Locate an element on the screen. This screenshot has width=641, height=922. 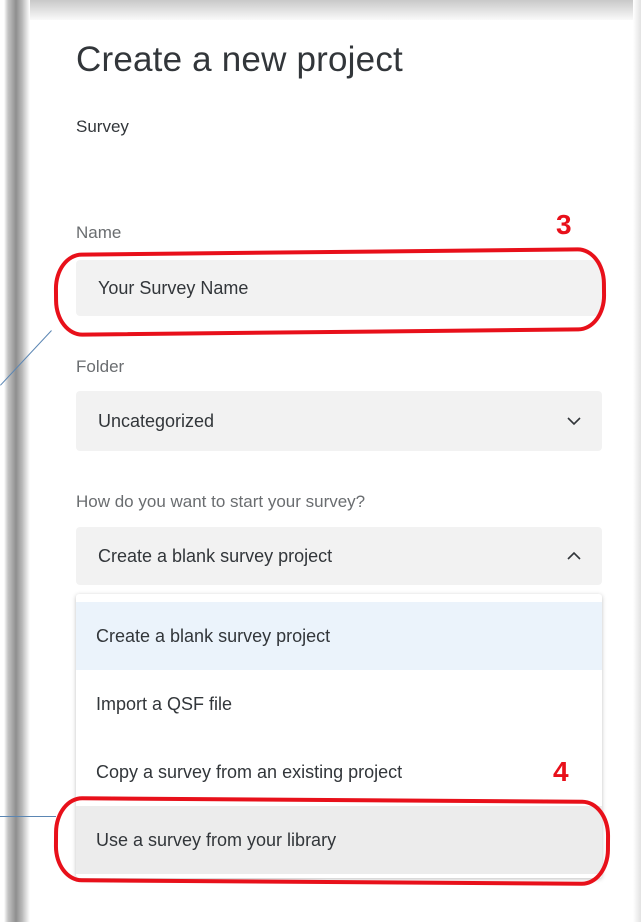
menu-option-blank: Create a blank survey project is located at coordinates (339, 636).